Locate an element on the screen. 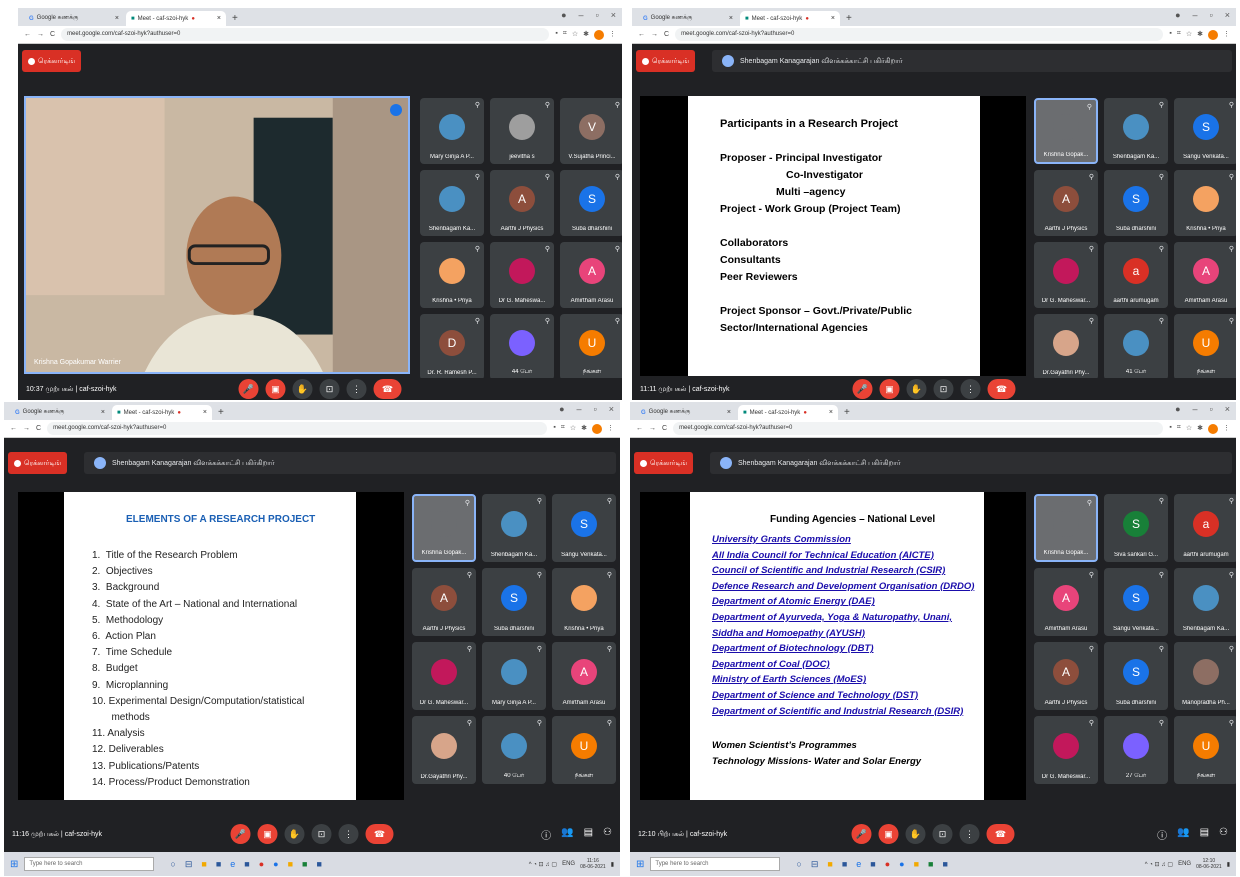 Image resolution: width=1240 pixels, height=877 pixels. funding-agency-link: Ministry of Earth Sciences (MoES) is located at coordinates (843, 680).